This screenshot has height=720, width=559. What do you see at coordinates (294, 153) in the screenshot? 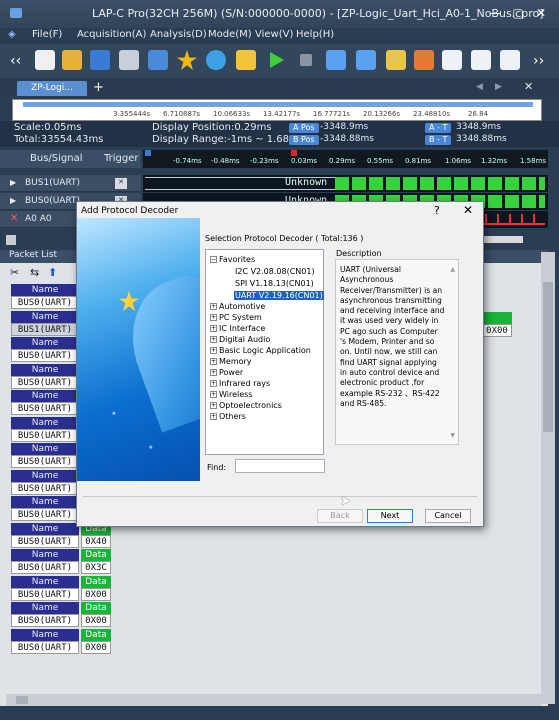
I see `trigger-marker` at bounding box center [294, 153].